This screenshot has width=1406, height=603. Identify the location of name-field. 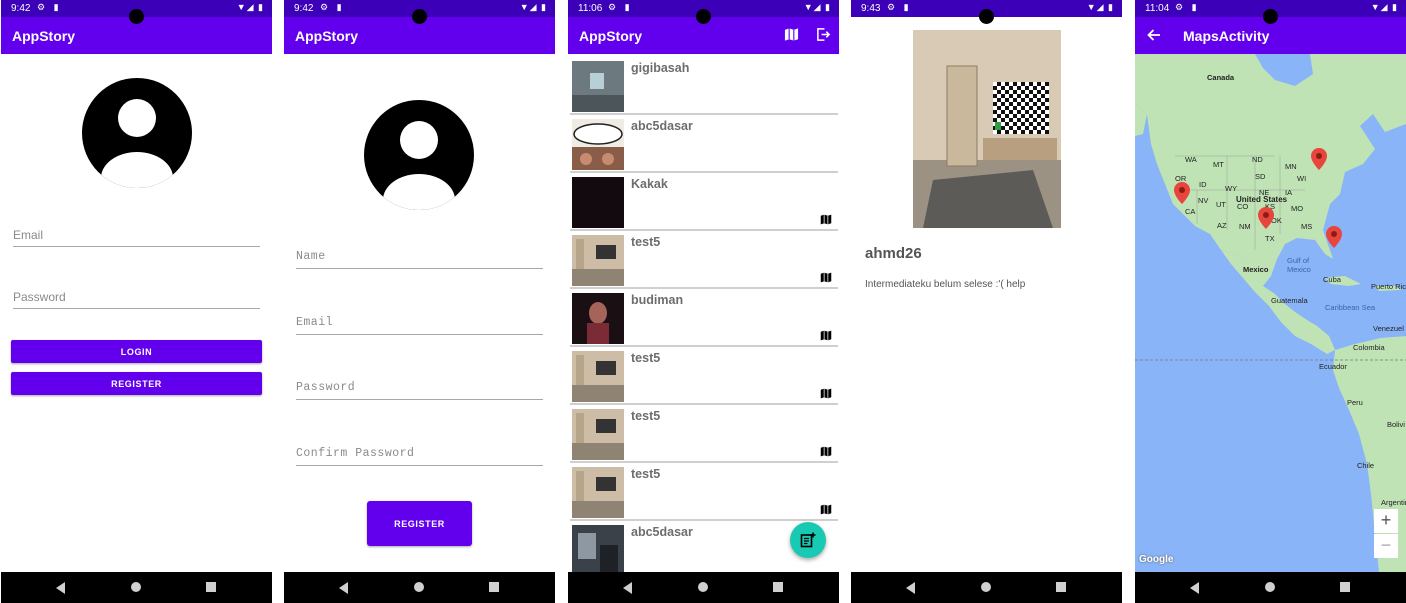
(419, 252).